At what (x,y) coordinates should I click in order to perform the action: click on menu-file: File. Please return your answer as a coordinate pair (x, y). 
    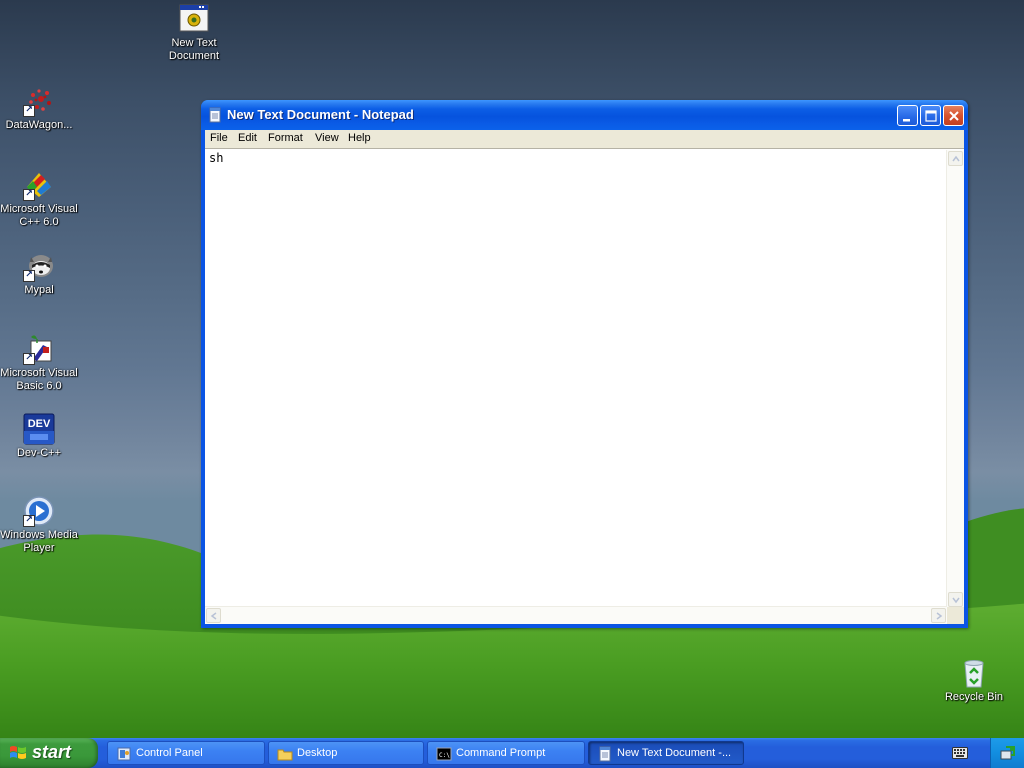
    Looking at the image, I should click on (219, 138).